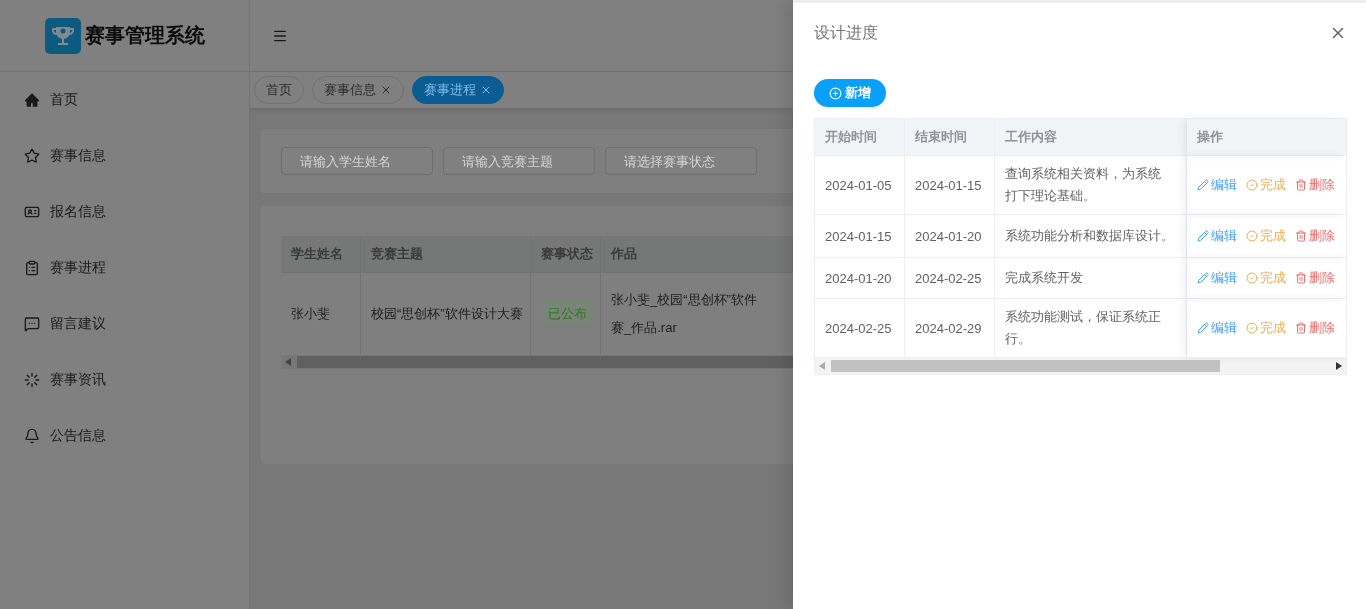 The image size is (1366, 609). Describe the element at coordinates (32, 156) in the screenshot. I see `star-icon` at that location.